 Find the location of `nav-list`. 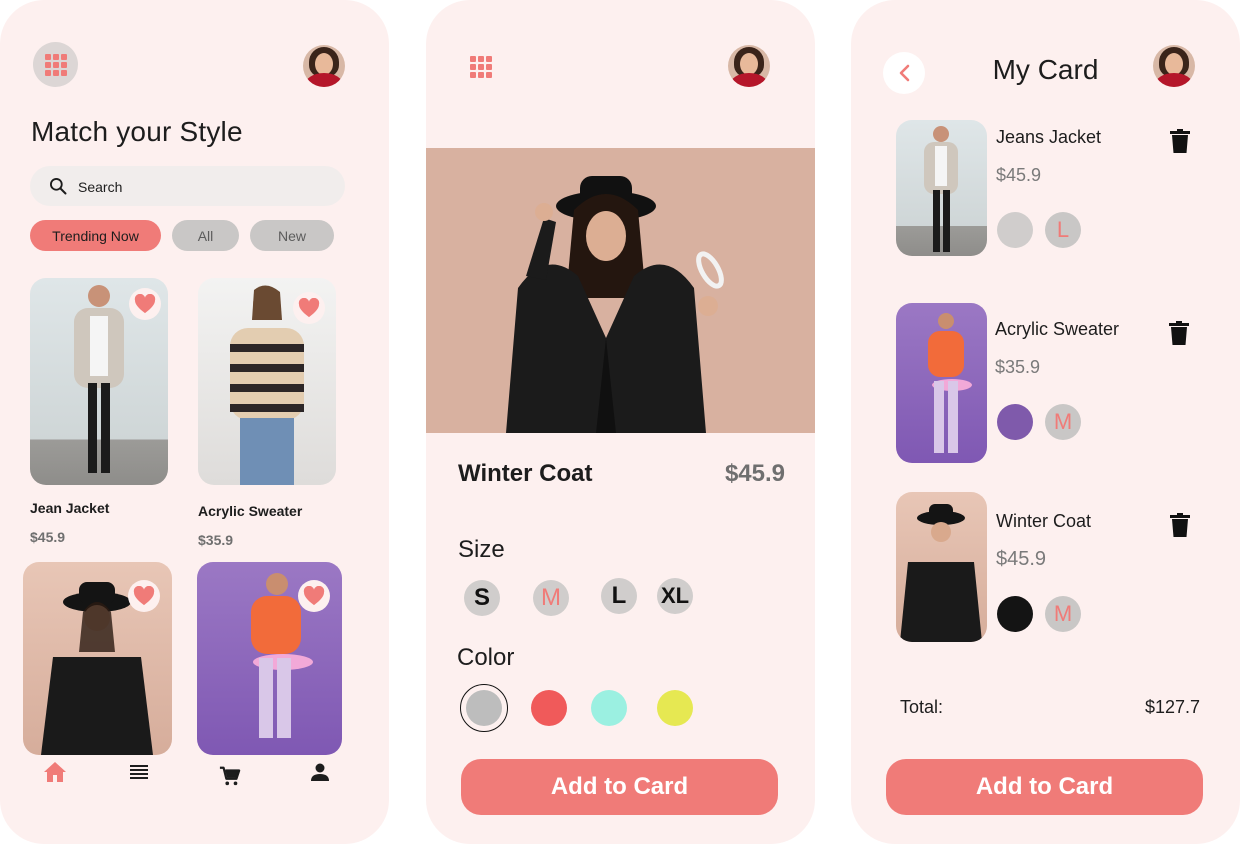

nav-list is located at coordinates (139, 772).